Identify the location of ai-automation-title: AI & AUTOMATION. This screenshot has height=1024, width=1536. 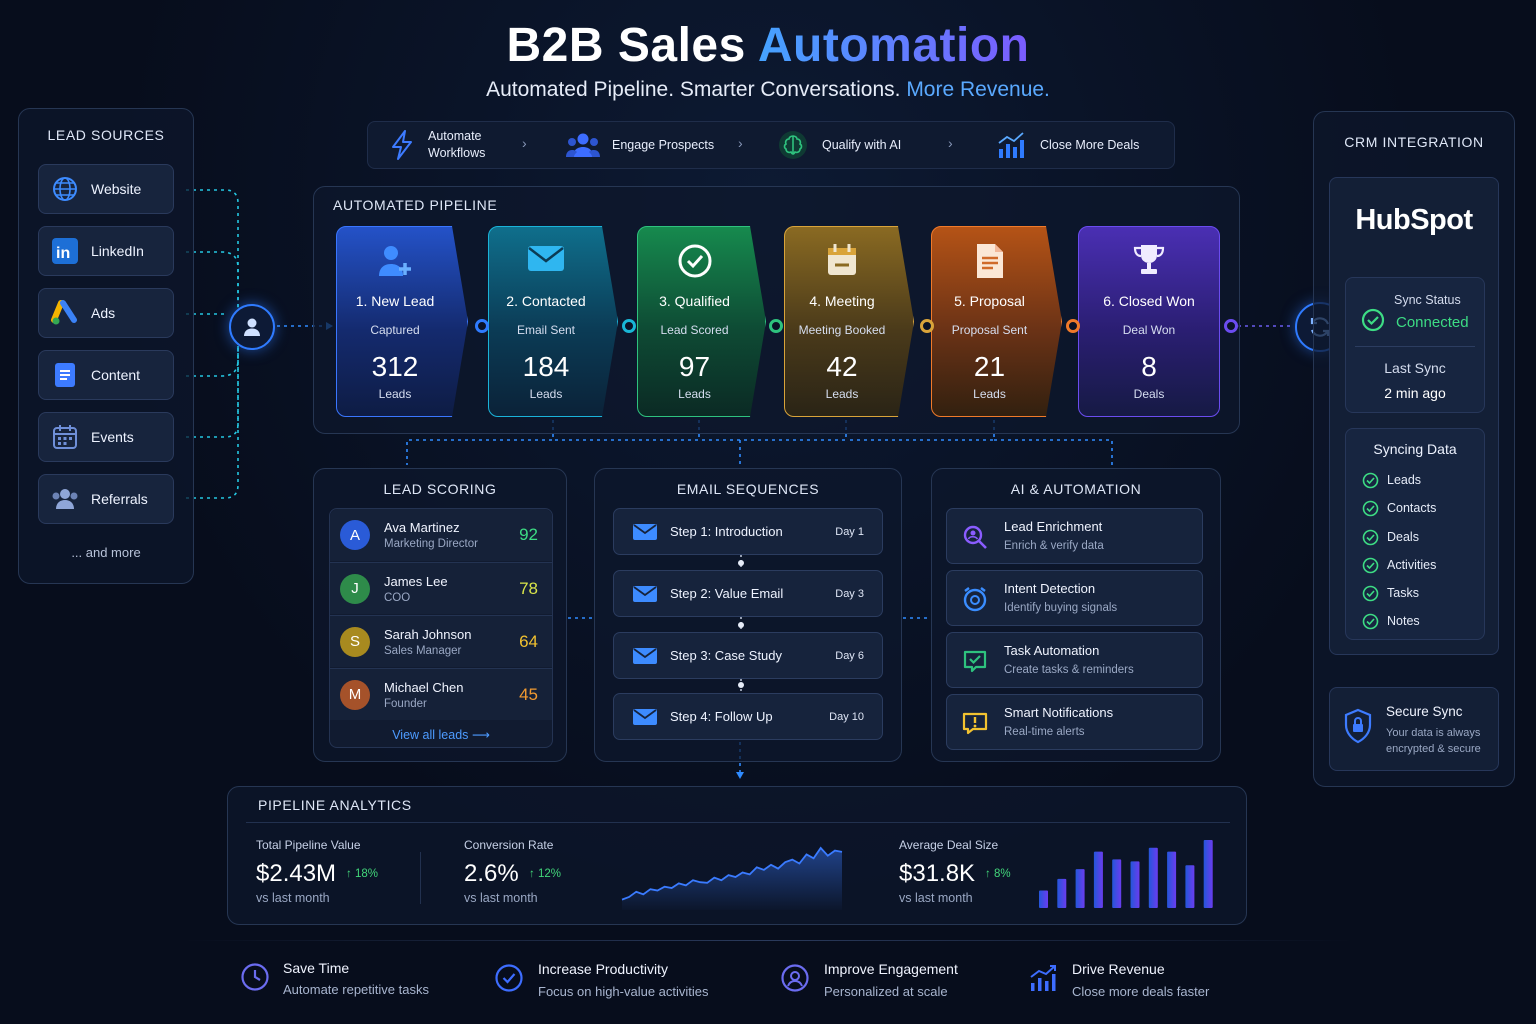
(1076, 489).